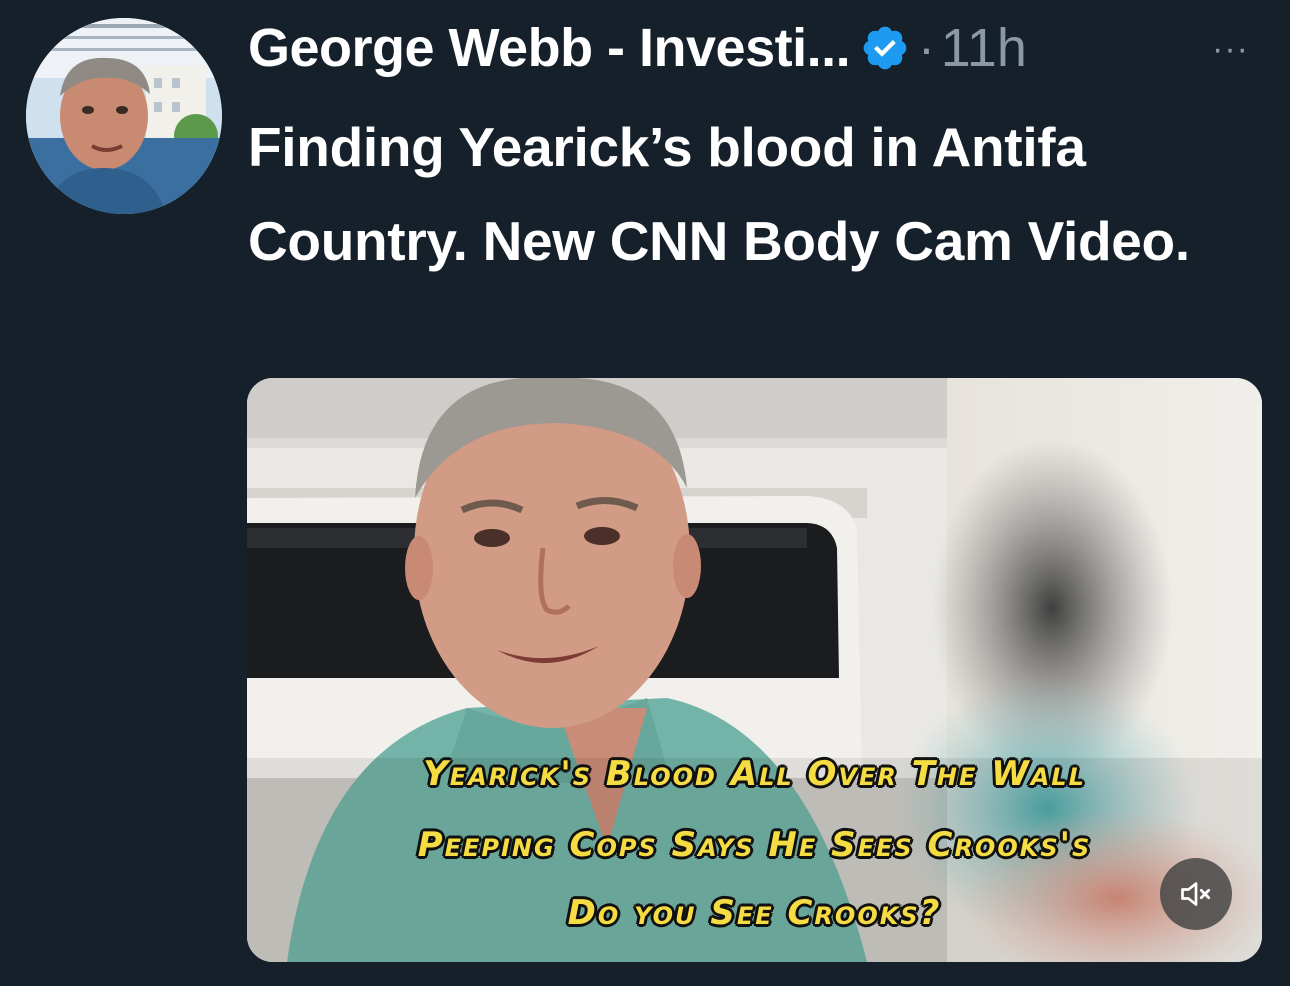 The height and width of the screenshot is (986, 1290). I want to click on speaker-muted-icon, so click(1196, 894).